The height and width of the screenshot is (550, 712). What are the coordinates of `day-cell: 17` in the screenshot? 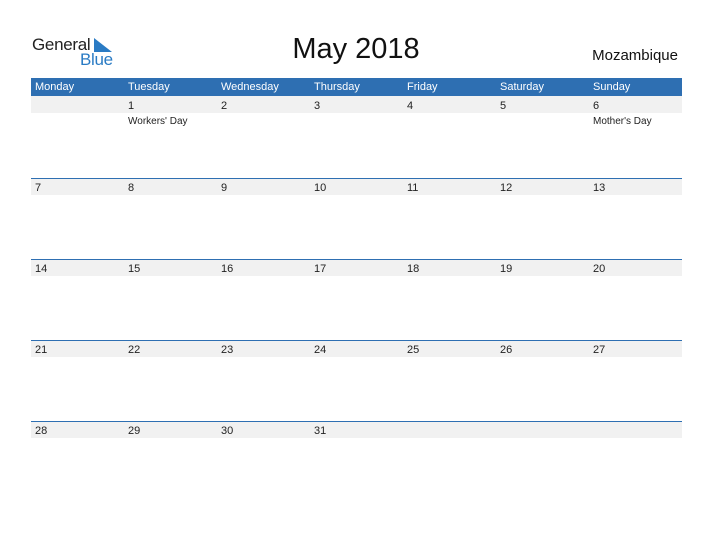 It's located at (356, 299).